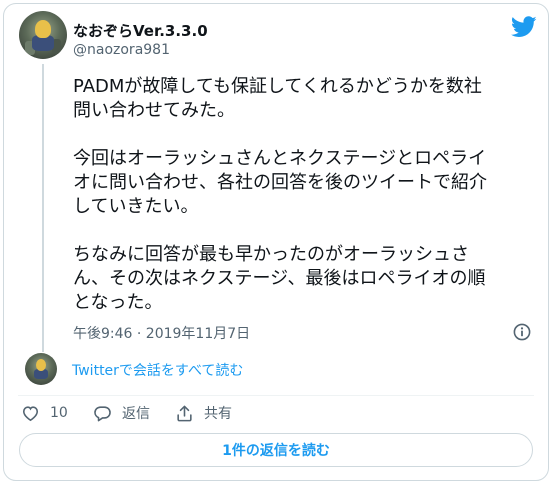 The width and height of the screenshot is (554, 486). I want to click on read-conversation-link: Twitterで会話をすべて読む, so click(157, 370).